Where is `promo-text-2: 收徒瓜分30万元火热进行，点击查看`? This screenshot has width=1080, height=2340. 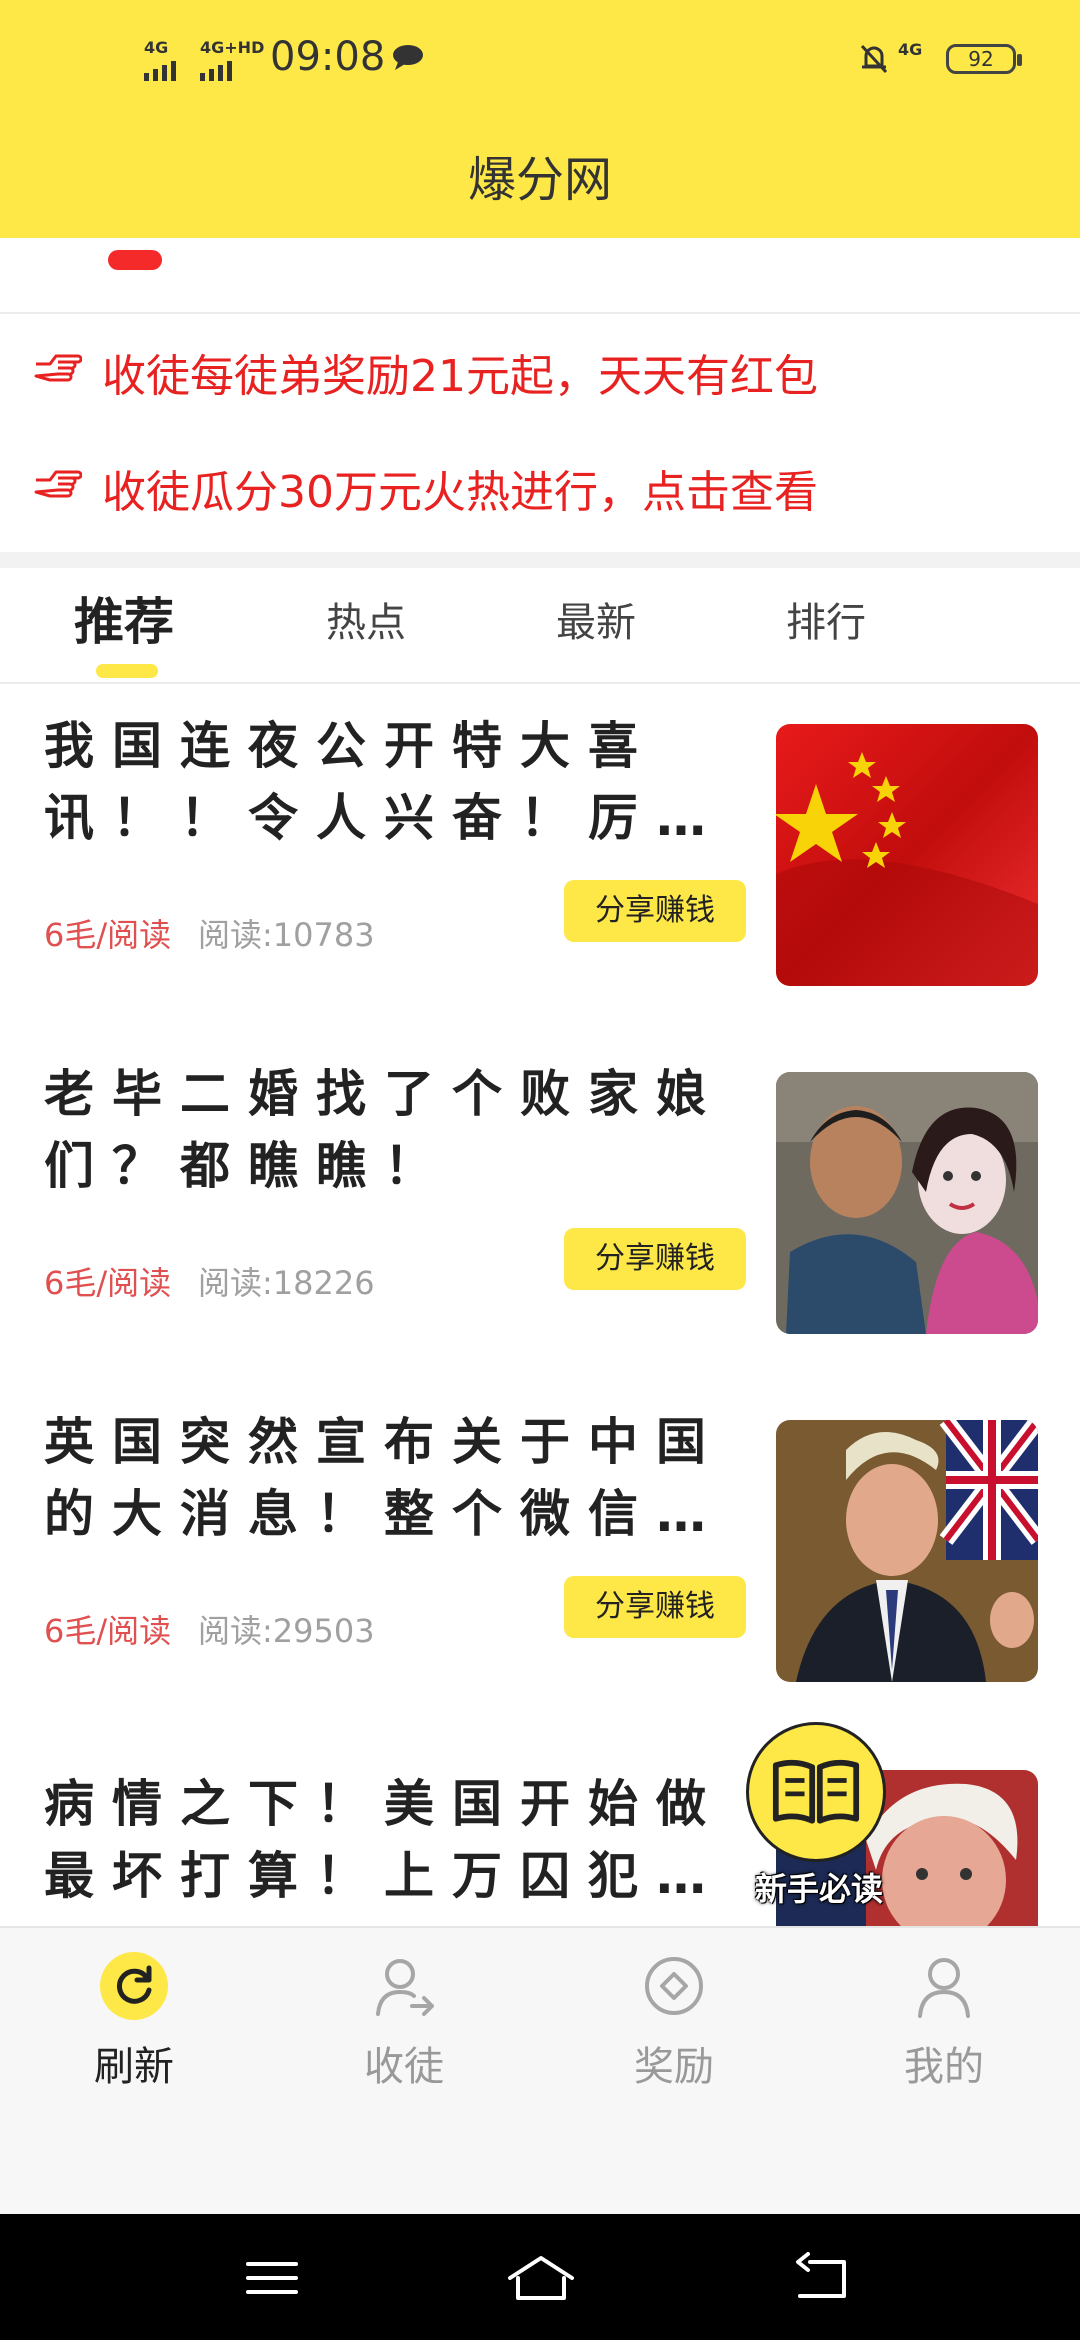 promo-text-2: 收徒瓜分30万元火热进行，点击查看 is located at coordinates (460, 492).